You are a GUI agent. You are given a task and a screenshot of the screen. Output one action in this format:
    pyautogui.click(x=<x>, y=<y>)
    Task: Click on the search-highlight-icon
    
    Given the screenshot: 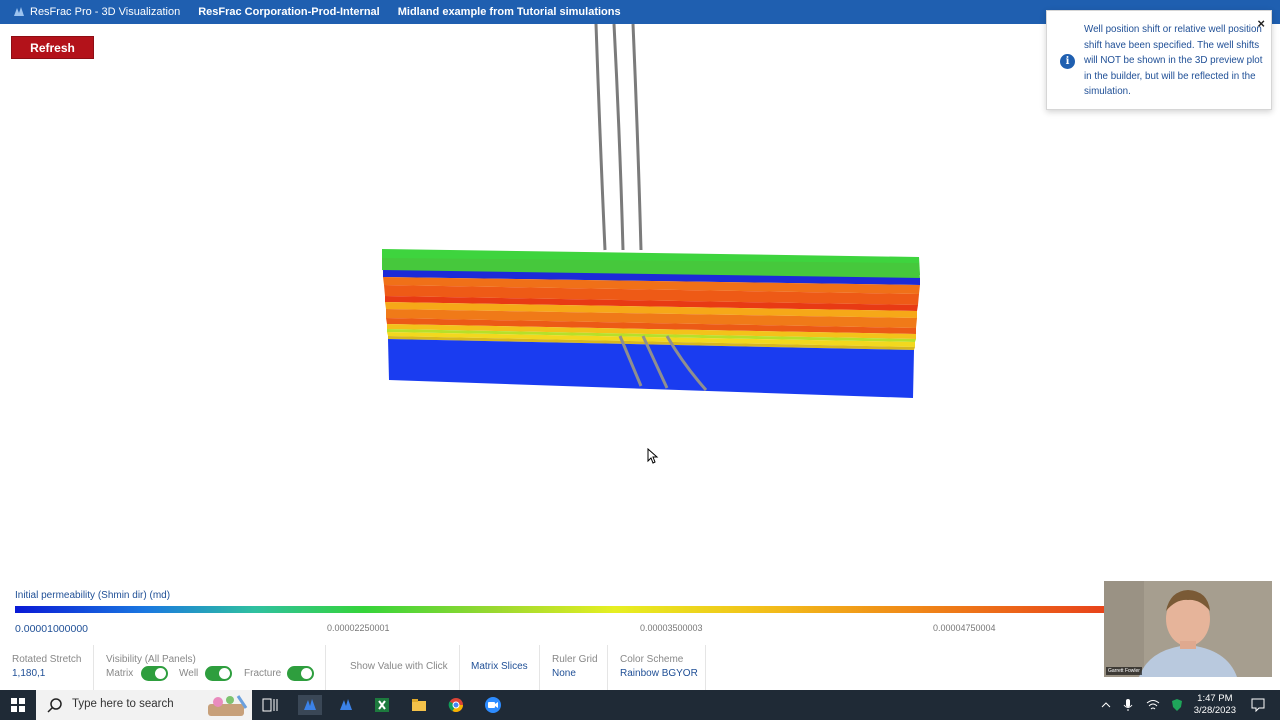 What is the action you would take?
    pyautogui.click(x=228, y=705)
    